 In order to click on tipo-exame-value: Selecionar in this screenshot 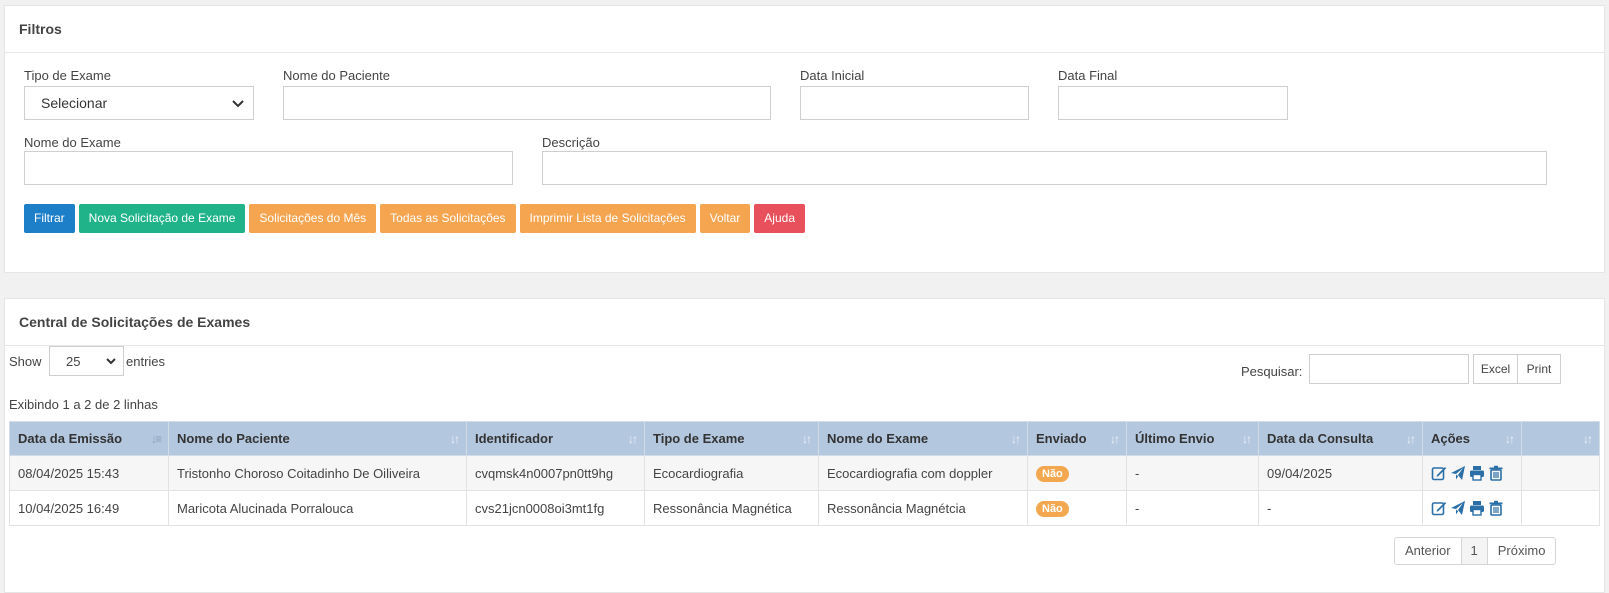, I will do `click(74, 103)`.